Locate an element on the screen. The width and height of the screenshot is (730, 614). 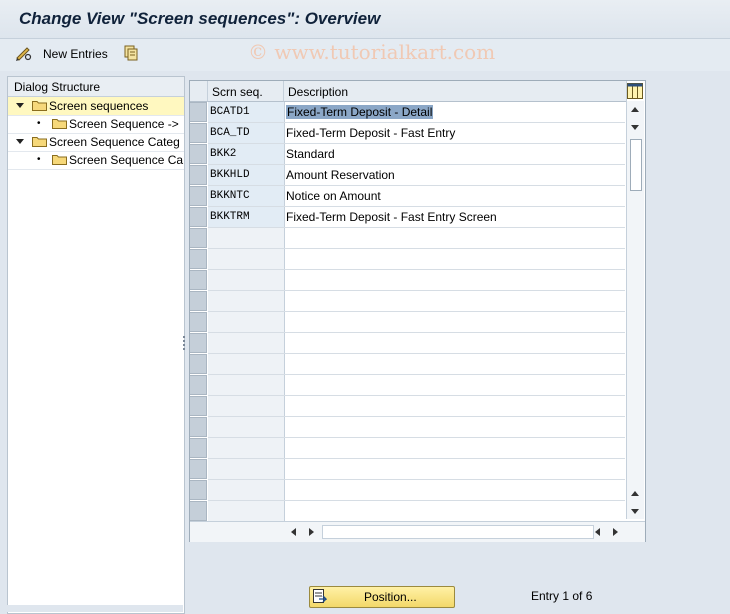
cell-scrn-seq: BCA_TD is located at coordinates (246, 133).